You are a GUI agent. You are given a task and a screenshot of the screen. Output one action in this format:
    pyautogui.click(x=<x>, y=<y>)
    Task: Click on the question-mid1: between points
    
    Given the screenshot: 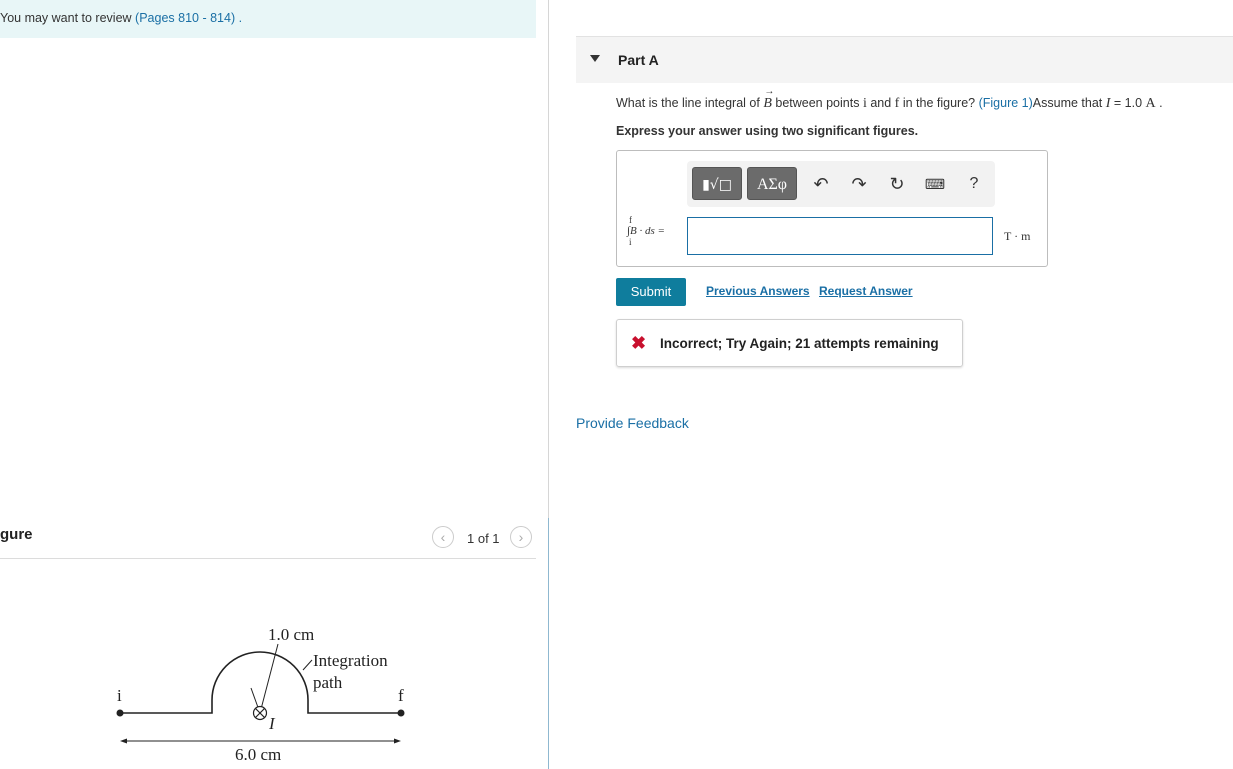 What is the action you would take?
    pyautogui.click(x=817, y=103)
    